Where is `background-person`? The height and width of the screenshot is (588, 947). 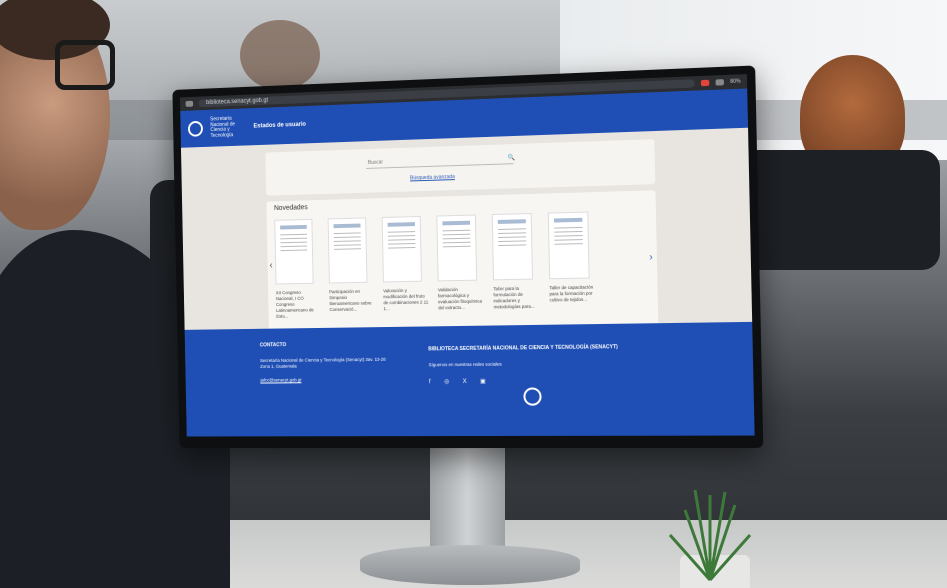
background-person is located at coordinates (280, 55).